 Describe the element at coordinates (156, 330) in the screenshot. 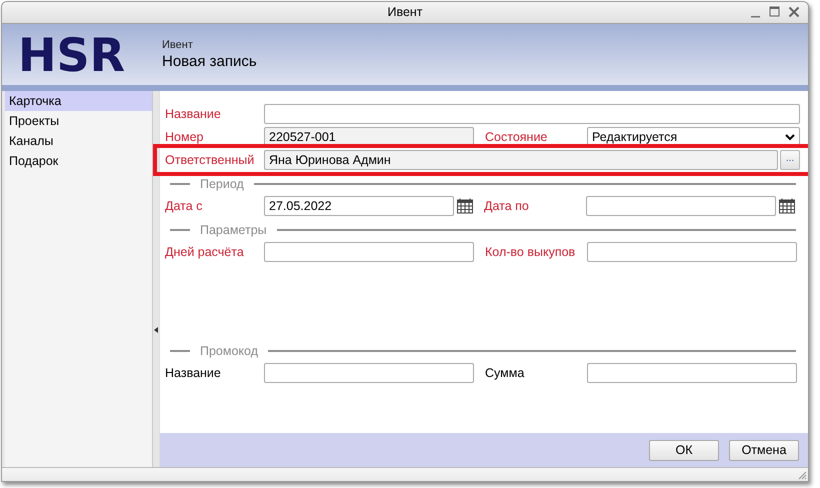

I see `collapse-arrow-icon` at that location.